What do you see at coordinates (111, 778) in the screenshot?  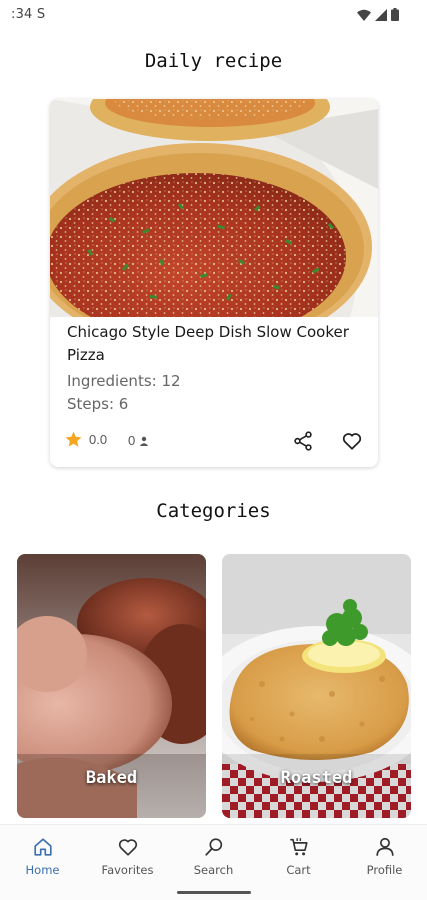 I see `category-label-baked: Baked` at bounding box center [111, 778].